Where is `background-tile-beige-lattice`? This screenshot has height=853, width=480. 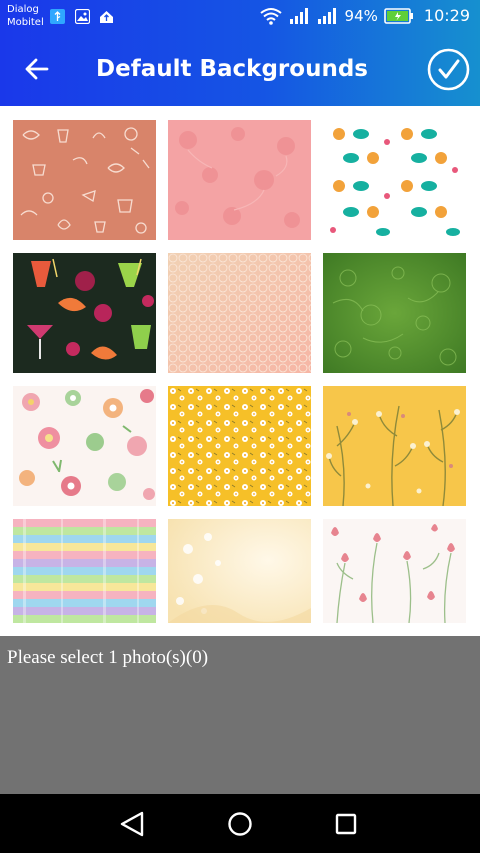 background-tile-beige-lattice is located at coordinates (239, 313).